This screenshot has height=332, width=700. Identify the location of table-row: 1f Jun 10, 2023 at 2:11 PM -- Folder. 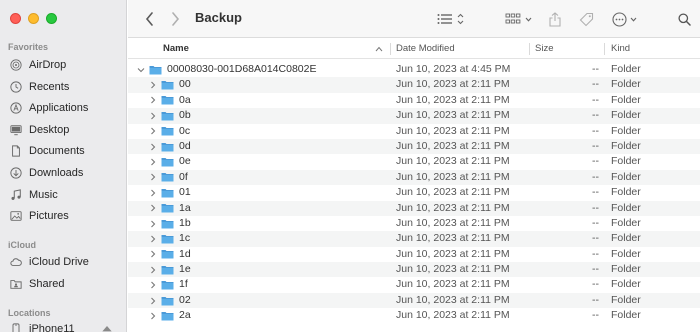
(414, 284).